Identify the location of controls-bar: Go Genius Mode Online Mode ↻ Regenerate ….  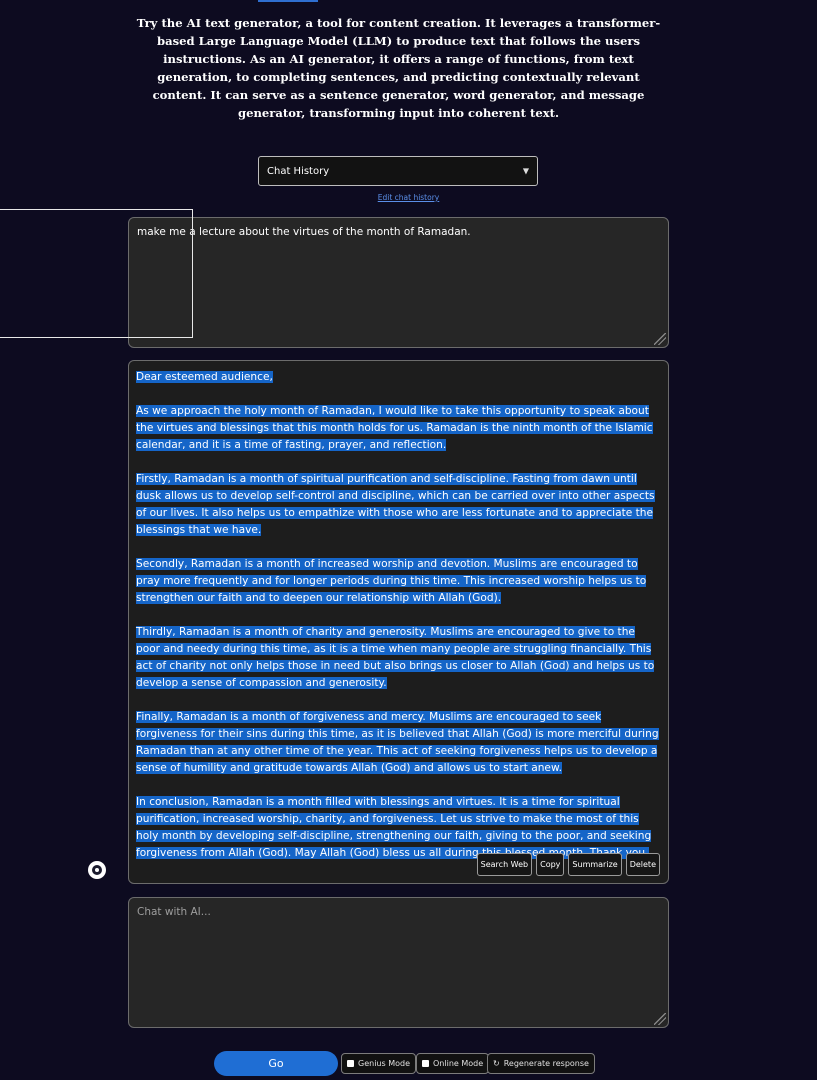
(408, 1063).